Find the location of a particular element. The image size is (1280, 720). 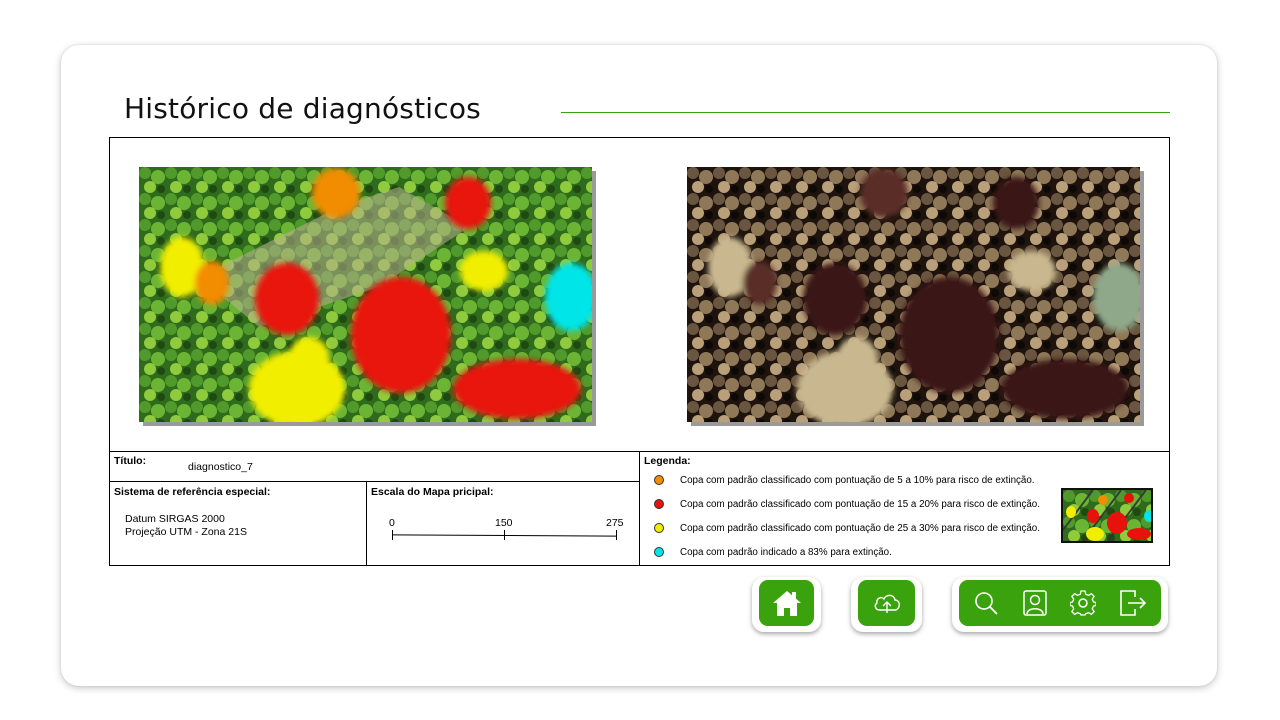

gear-icon is located at coordinates (1083, 603).